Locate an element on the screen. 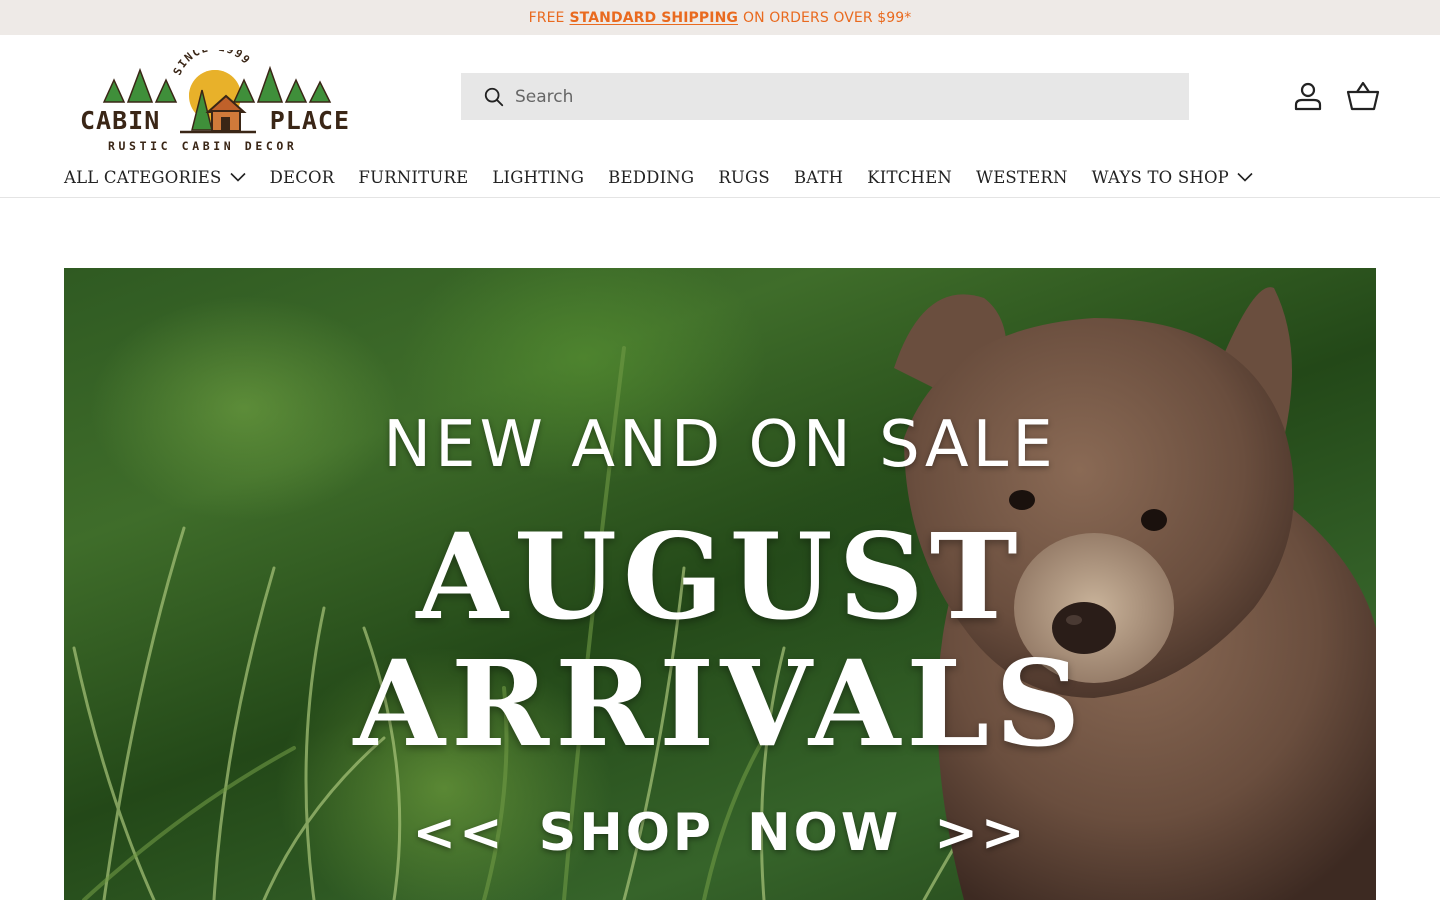 This screenshot has width=1440, height=900. nav-label: DECOR is located at coordinates (302, 177).